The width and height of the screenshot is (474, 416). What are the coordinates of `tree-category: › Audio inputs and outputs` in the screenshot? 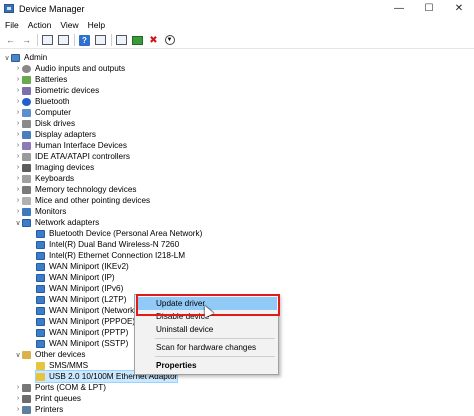 It's located at (69, 68).